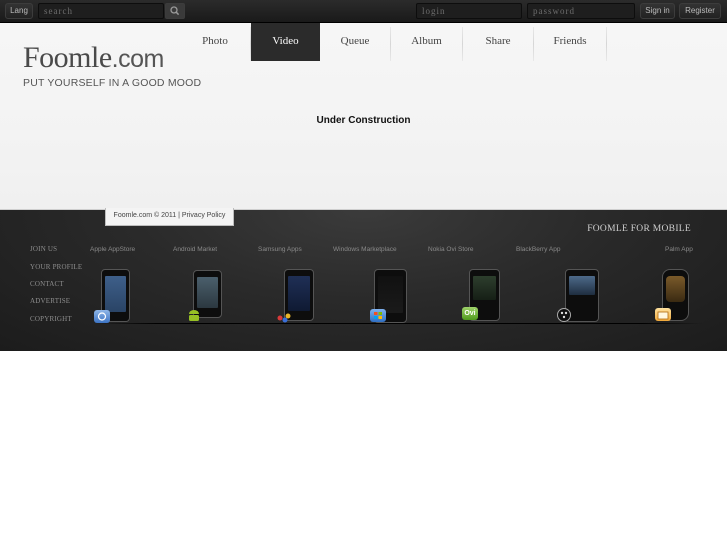  Describe the element at coordinates (469, 11) in the screenshot. I see `login-input` at that location.